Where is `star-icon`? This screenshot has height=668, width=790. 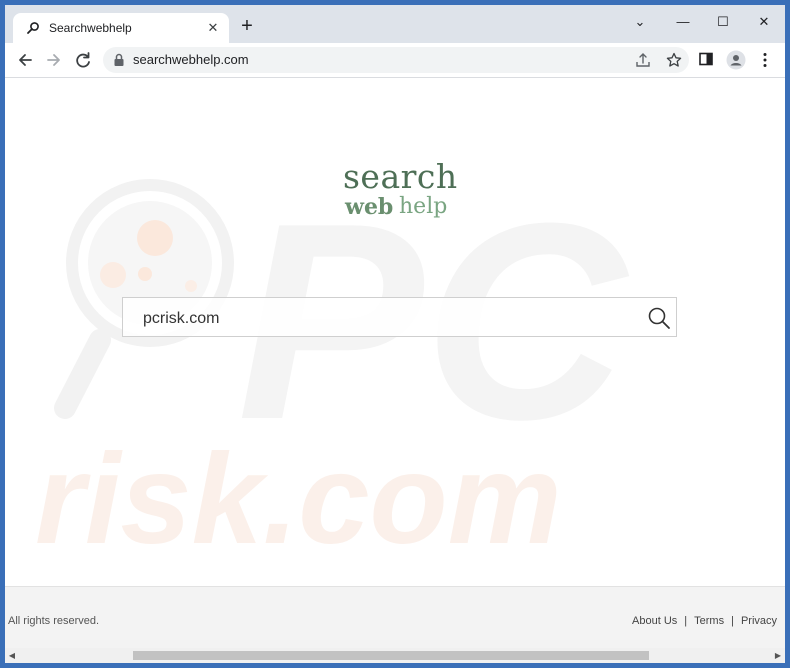 star-icon is located at coordinates (674, 60).